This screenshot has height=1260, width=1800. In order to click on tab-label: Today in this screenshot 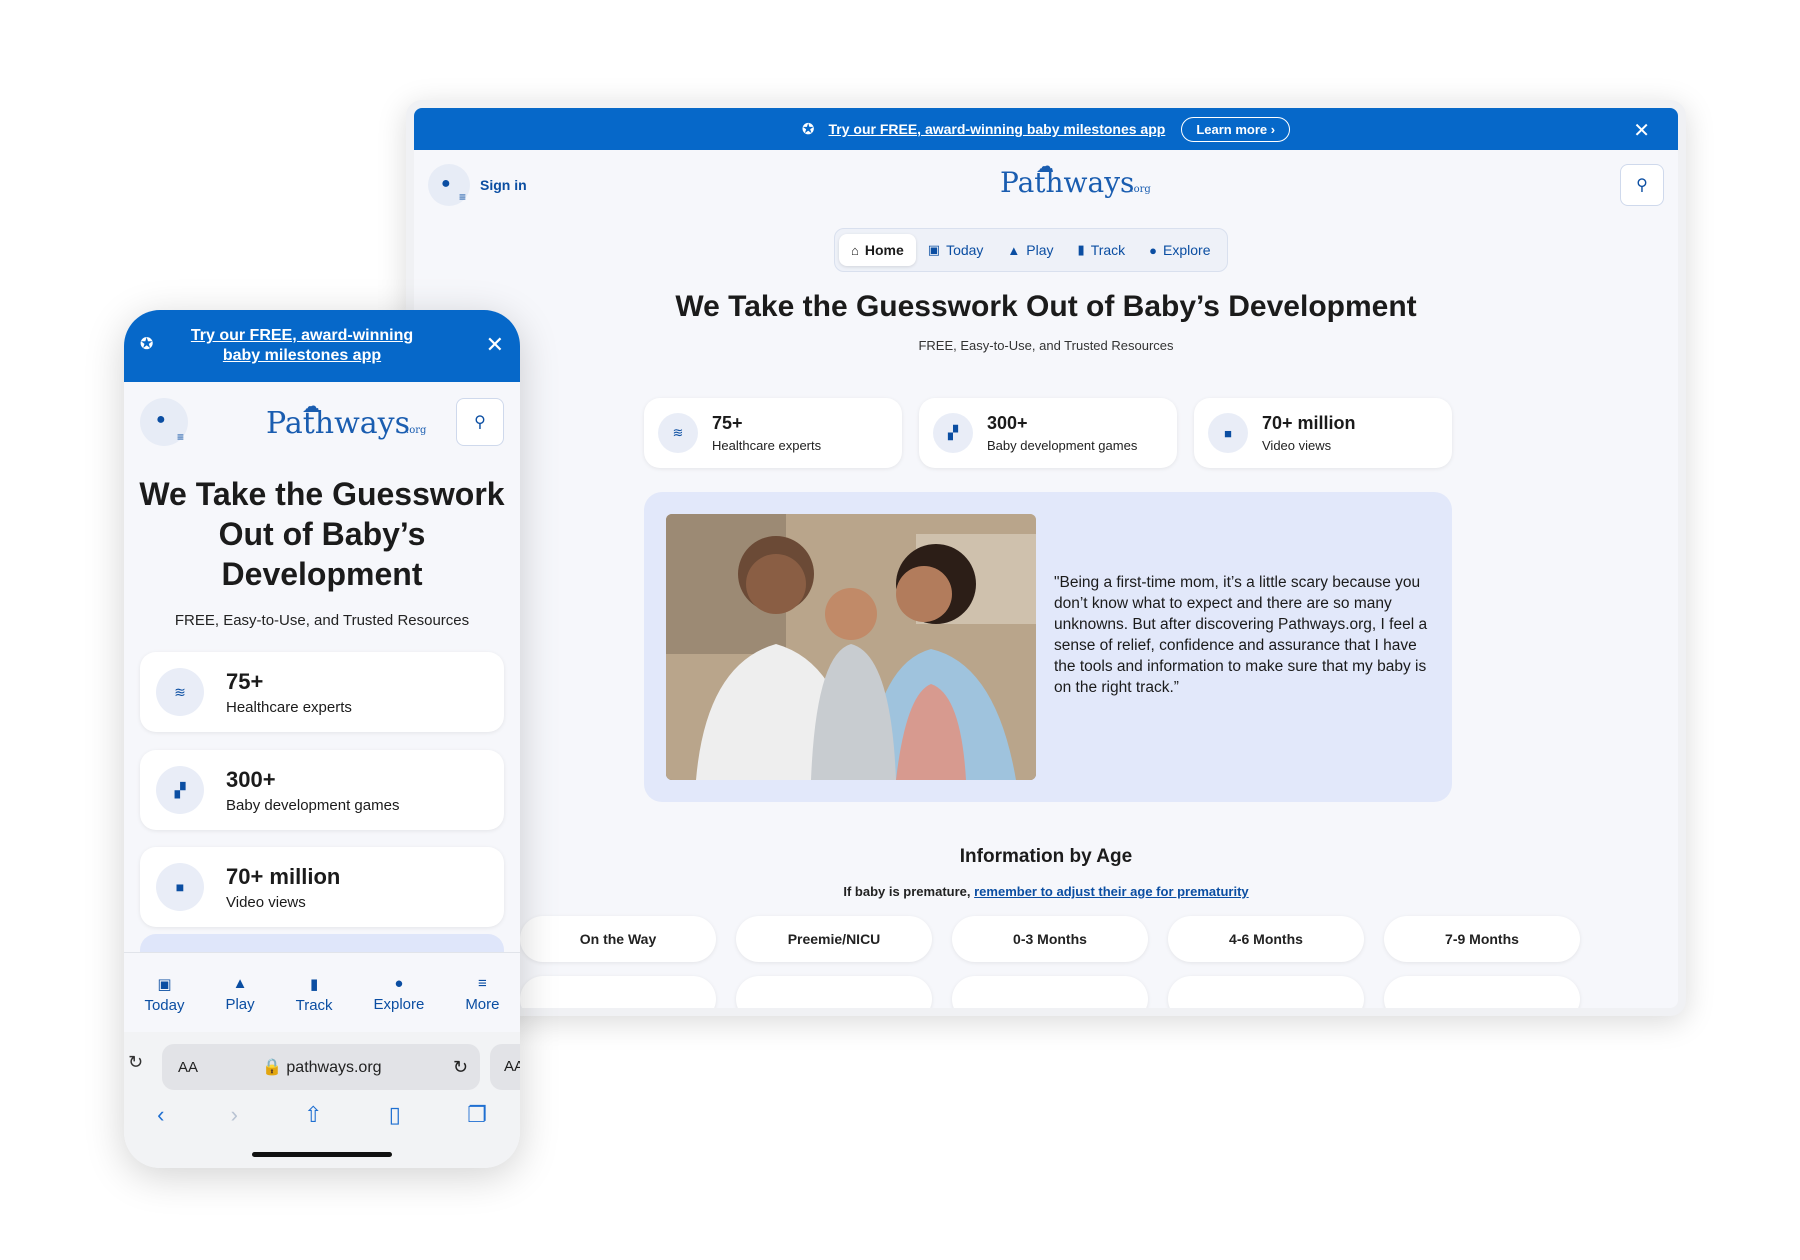, I will do `click(164, 1005)`.